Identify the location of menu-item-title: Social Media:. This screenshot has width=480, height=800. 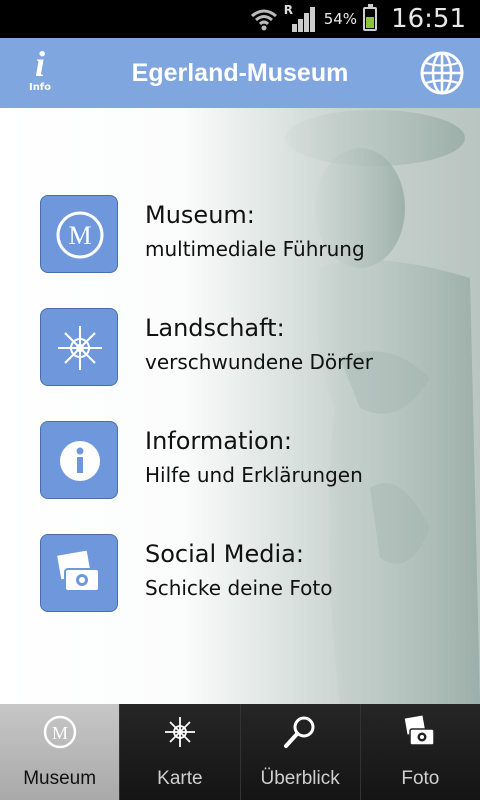
(224, 554).